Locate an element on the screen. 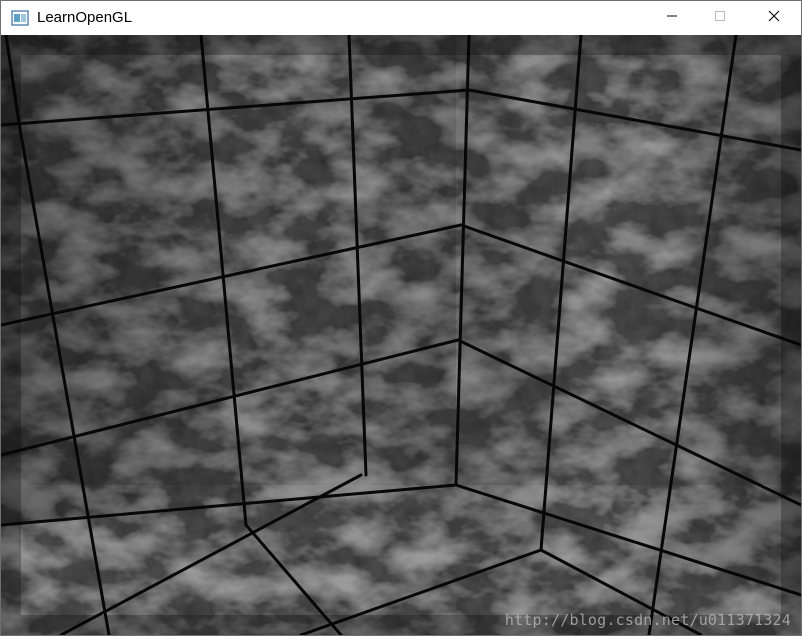 The image size is (802, 636). close-icon is located at coordinates (774, 18).